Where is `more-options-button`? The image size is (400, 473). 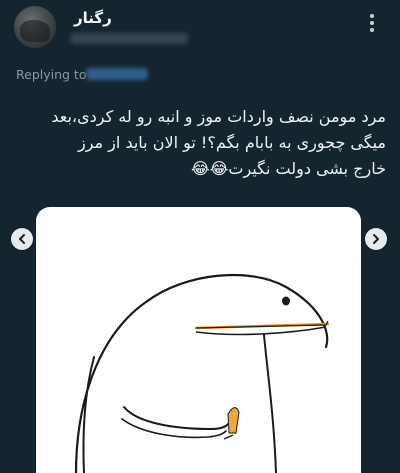 more-options-button is located at coordinates (372, 23).